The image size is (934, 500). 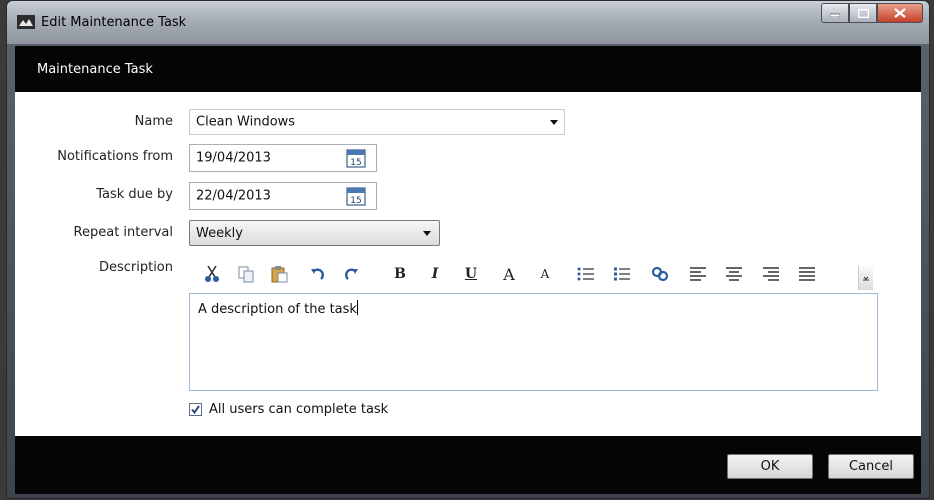 I want to click on repeat-interval-dropdown: Weekly, so click(x=314, y=233).